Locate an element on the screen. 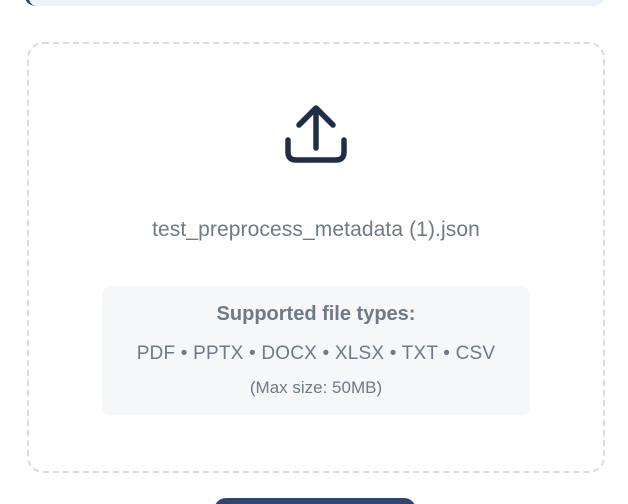  supported-types-list: PDF • PPTX • DOCX • XLSX • TXT • CSV is located at coordinates (316, 353).